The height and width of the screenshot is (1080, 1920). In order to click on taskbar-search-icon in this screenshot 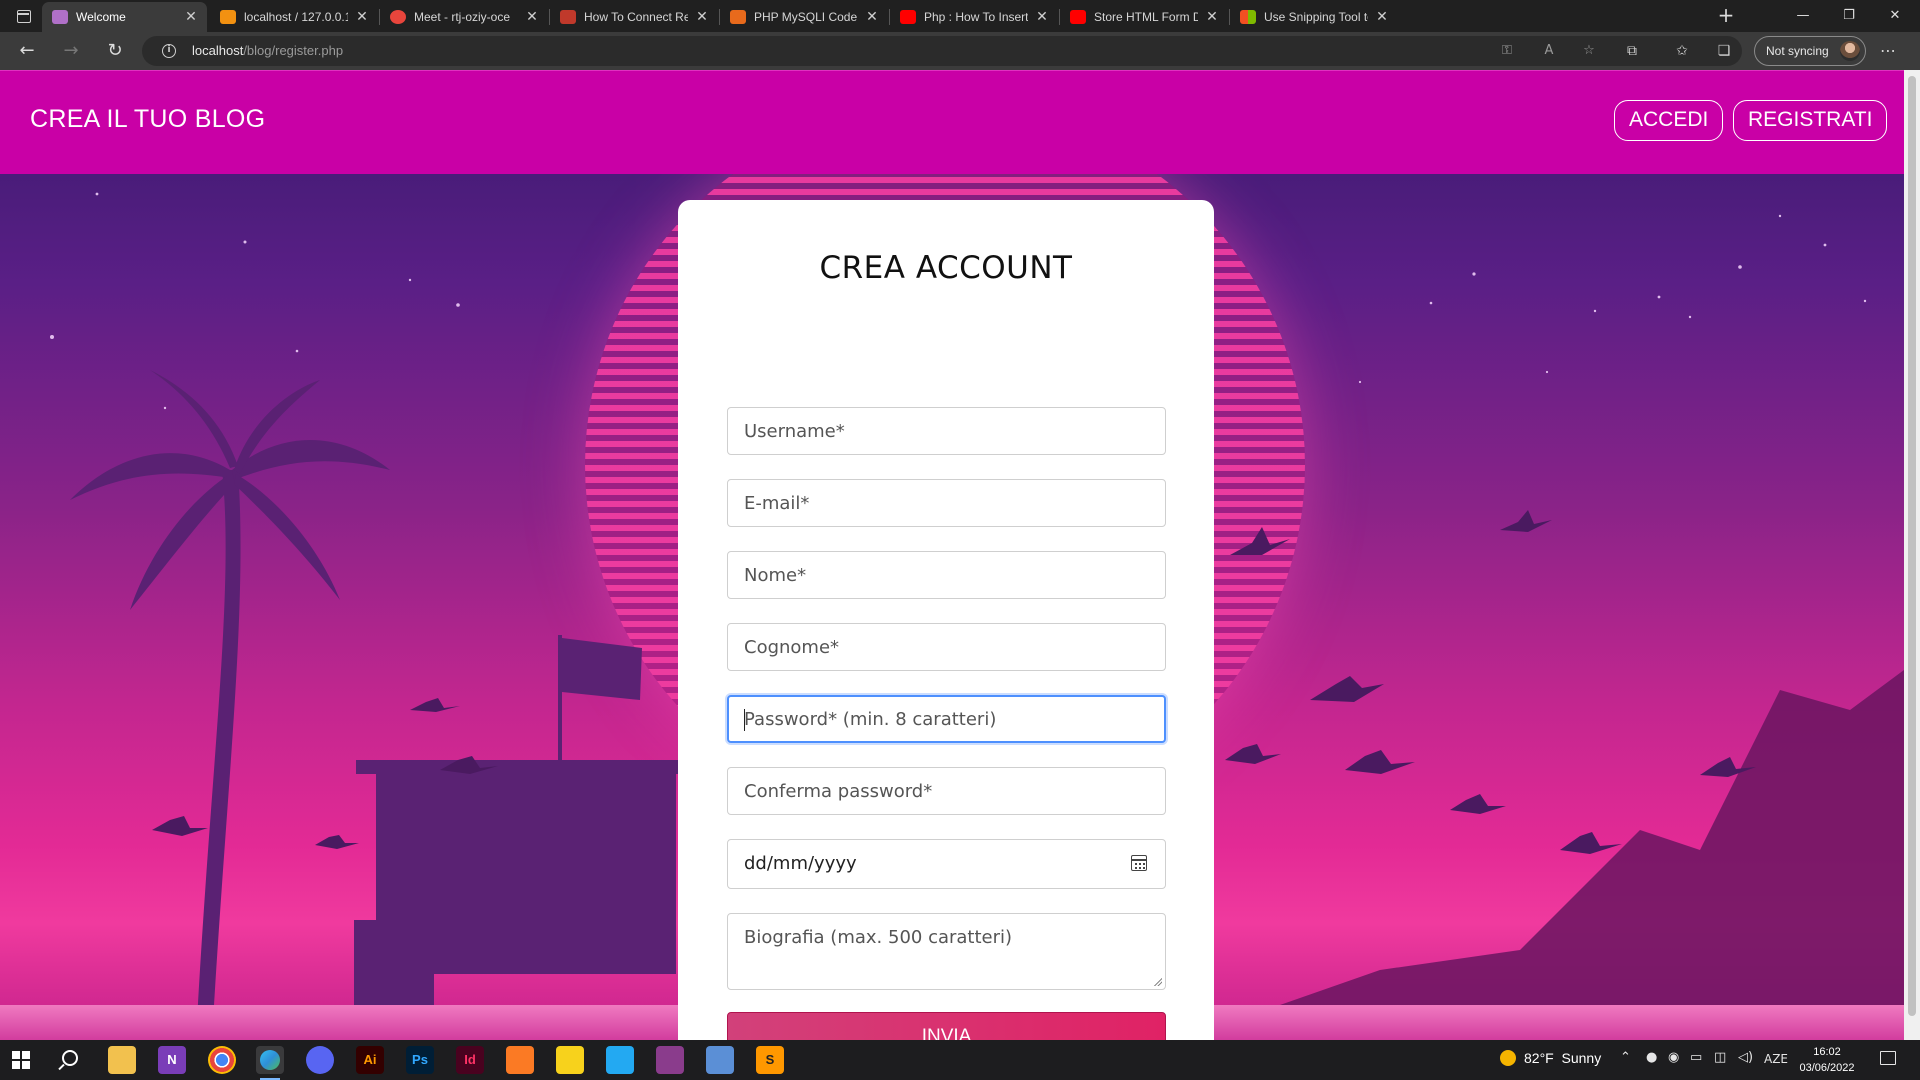, I will do `click(70, 1058)`.